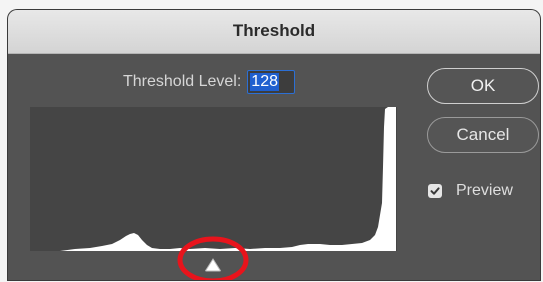 Image resolution: width=543 pixels, height=282 pixels. I want to click on threshold-level-value: 128, so click(264, 82).